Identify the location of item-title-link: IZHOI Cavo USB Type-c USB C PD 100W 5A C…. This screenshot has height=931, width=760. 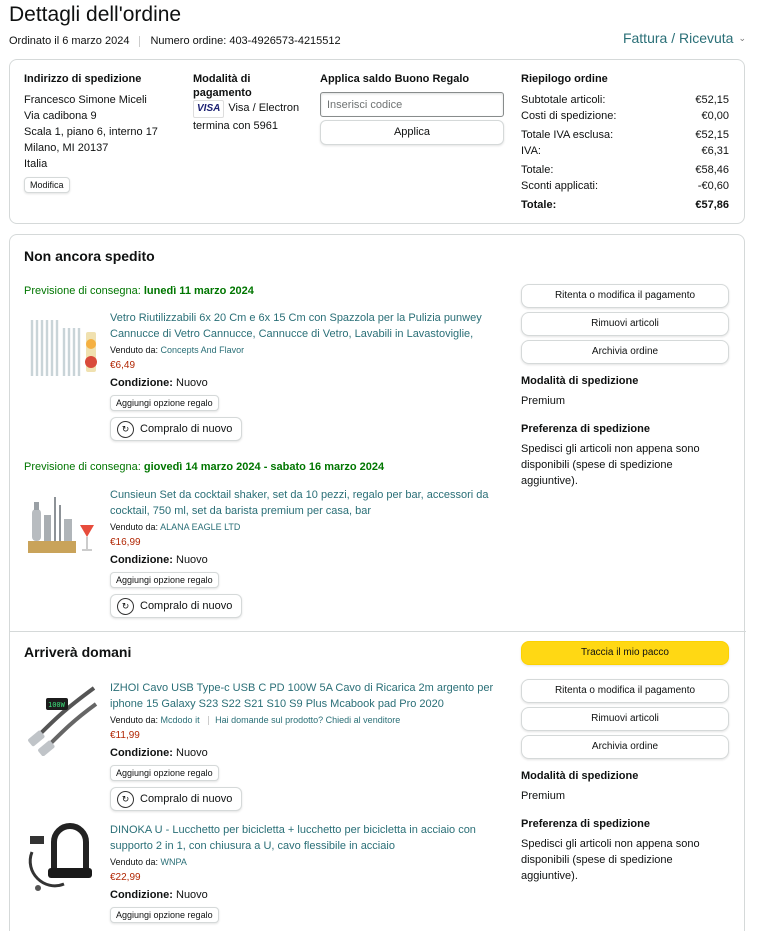
(307, 696).